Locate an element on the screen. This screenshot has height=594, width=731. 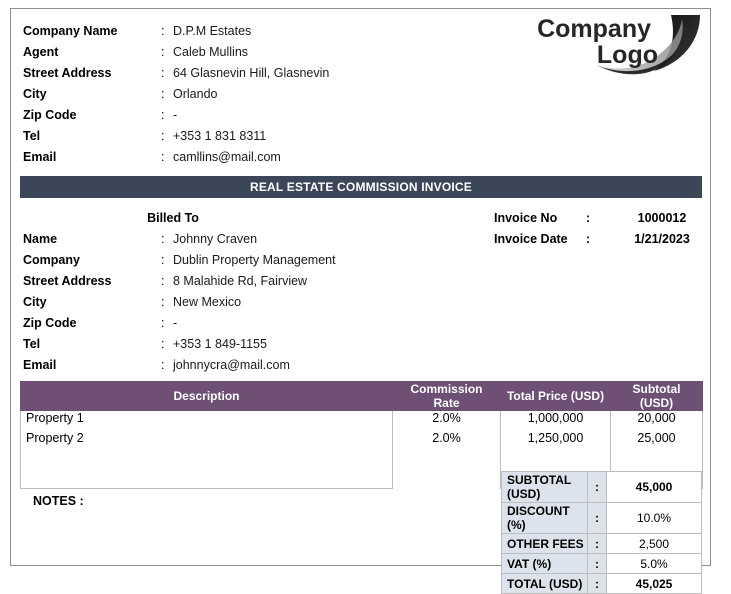
buyer-colon-city: : is located at coordinates (163, 302).